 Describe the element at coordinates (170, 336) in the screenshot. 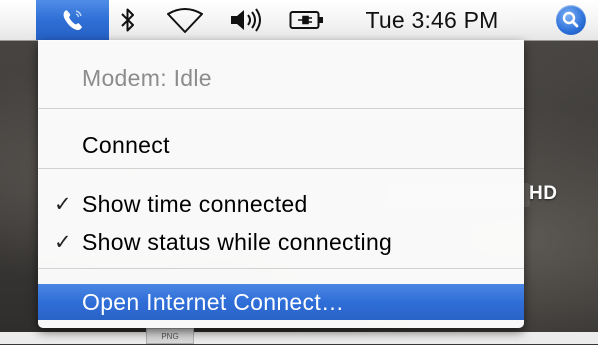

I see `png-file-icon: PNG` at that location.